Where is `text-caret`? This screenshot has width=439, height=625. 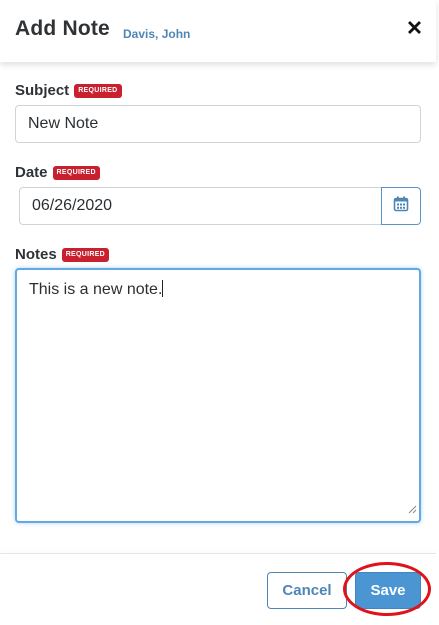
text-caret is located at coordinates (163, 288).